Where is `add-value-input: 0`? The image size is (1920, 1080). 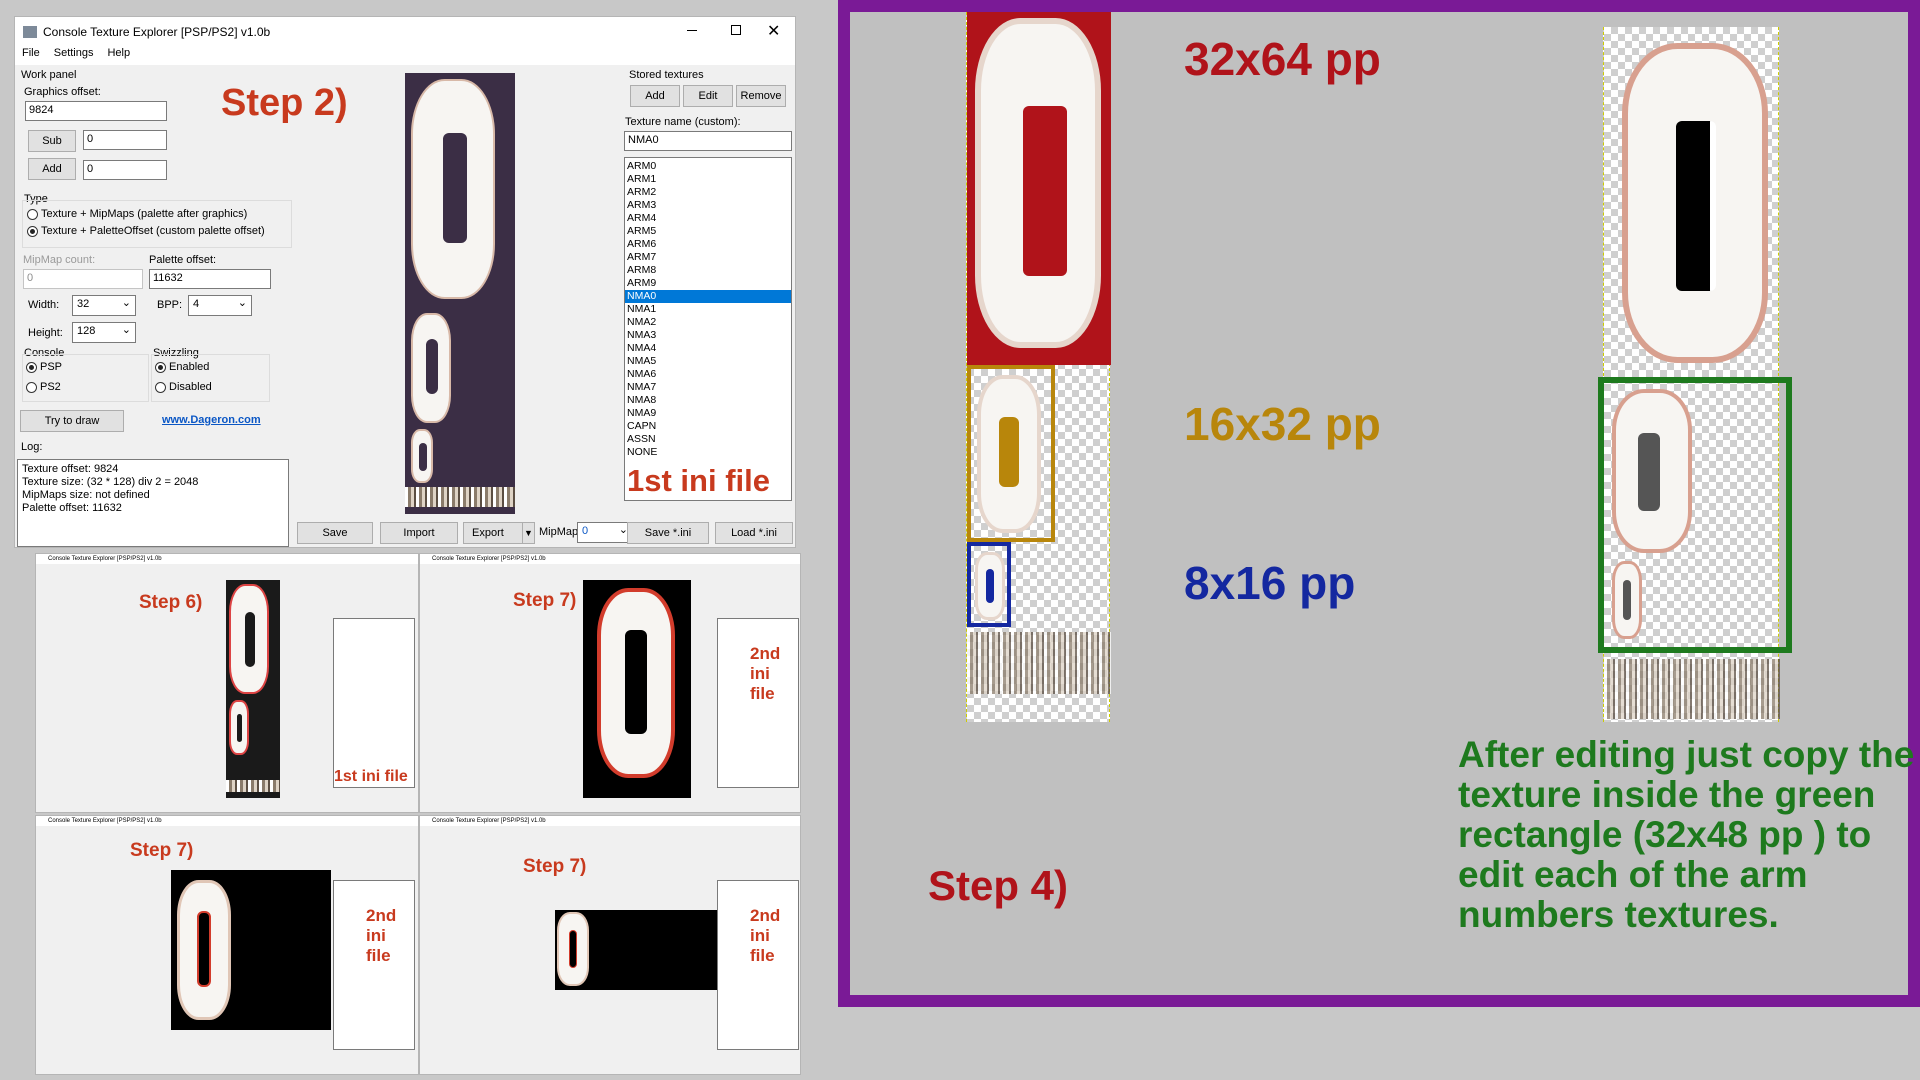 add-value-input: 0 is located at coordinates (125, 170).